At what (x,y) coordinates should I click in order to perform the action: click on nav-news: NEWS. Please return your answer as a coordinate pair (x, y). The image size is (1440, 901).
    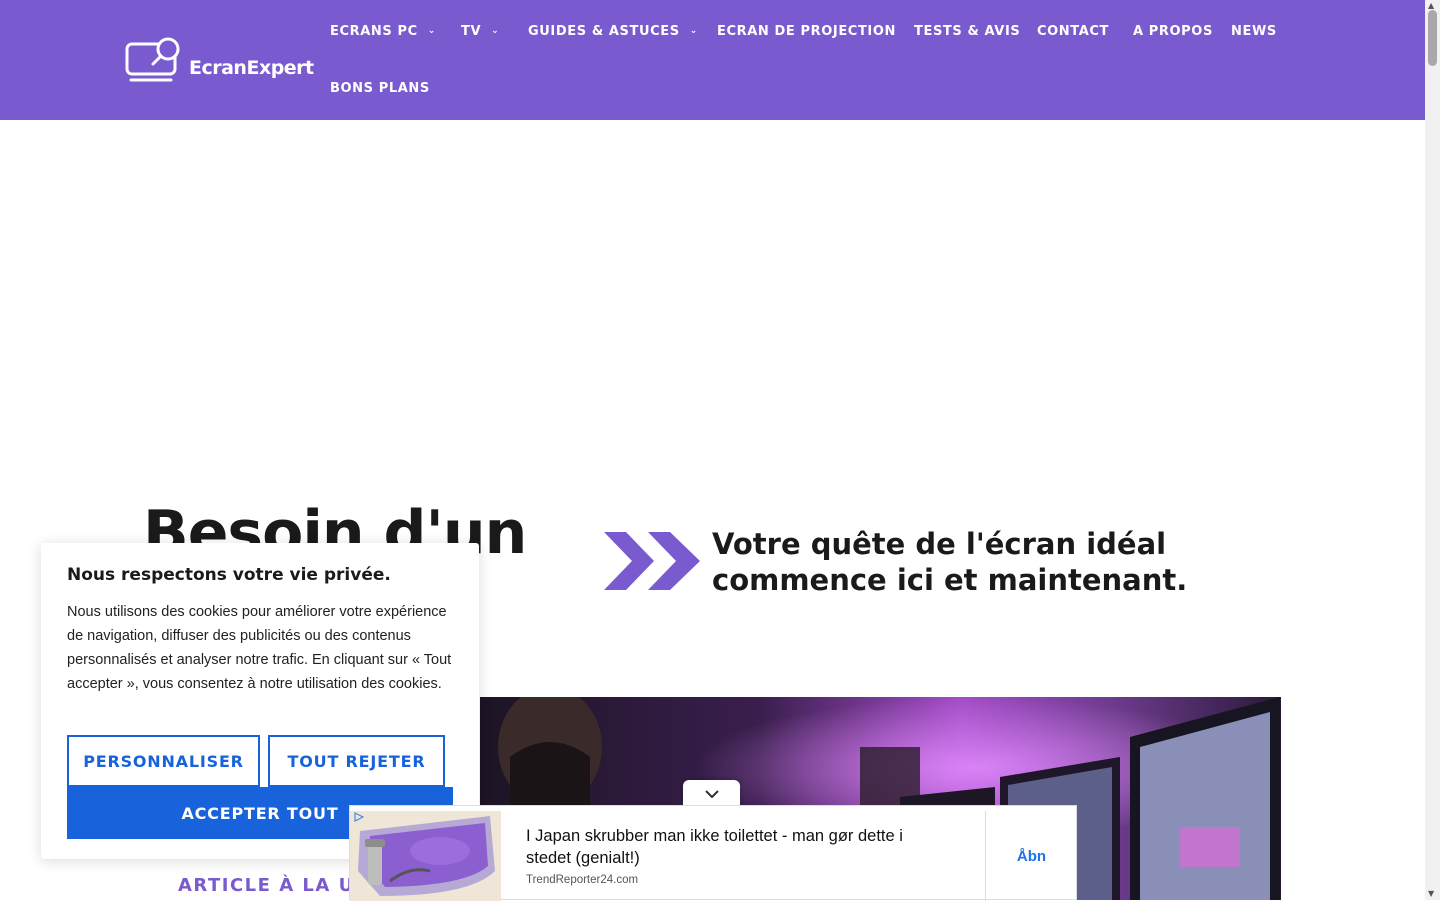
    Looking at the image, I should click on (1254, 31).